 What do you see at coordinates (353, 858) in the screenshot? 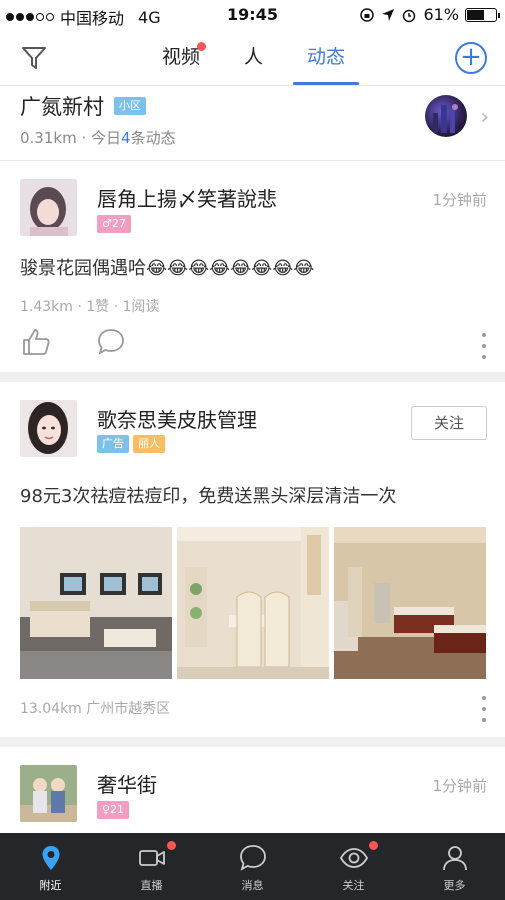
I see `eye-icon` at bounding box center [353, 858].